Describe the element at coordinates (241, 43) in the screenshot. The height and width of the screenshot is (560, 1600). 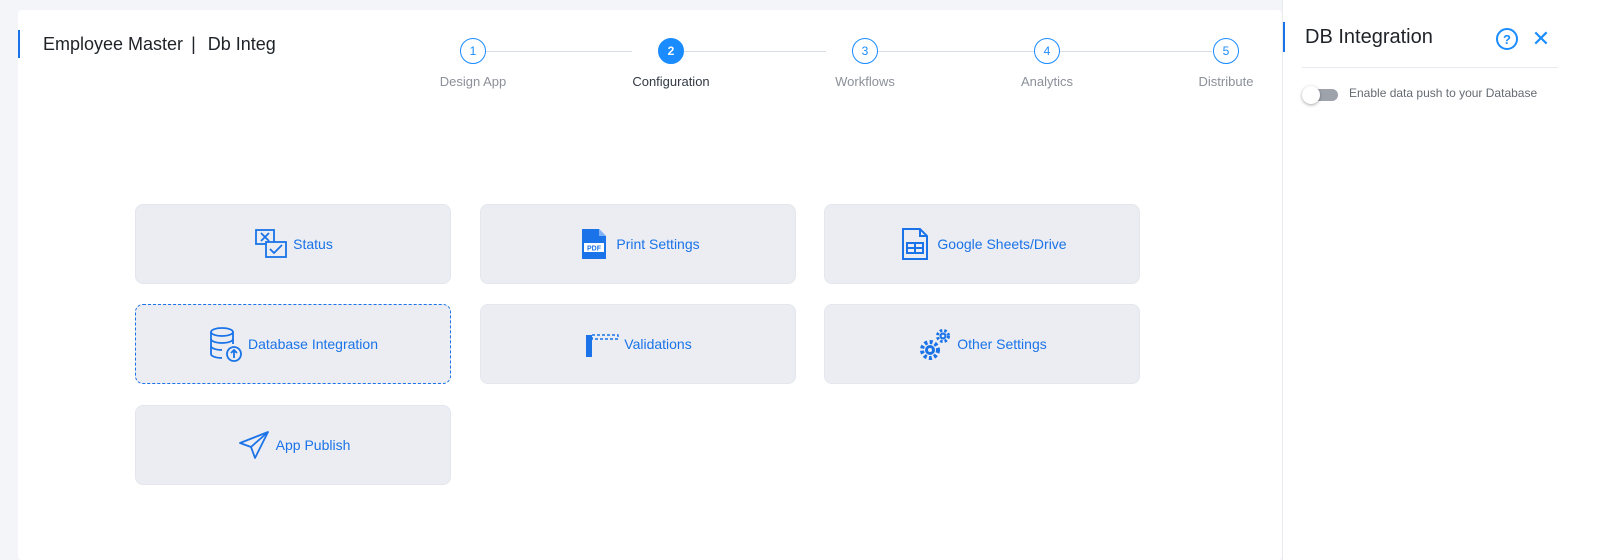
I see `app-subtitle: Db Integ` at that location.